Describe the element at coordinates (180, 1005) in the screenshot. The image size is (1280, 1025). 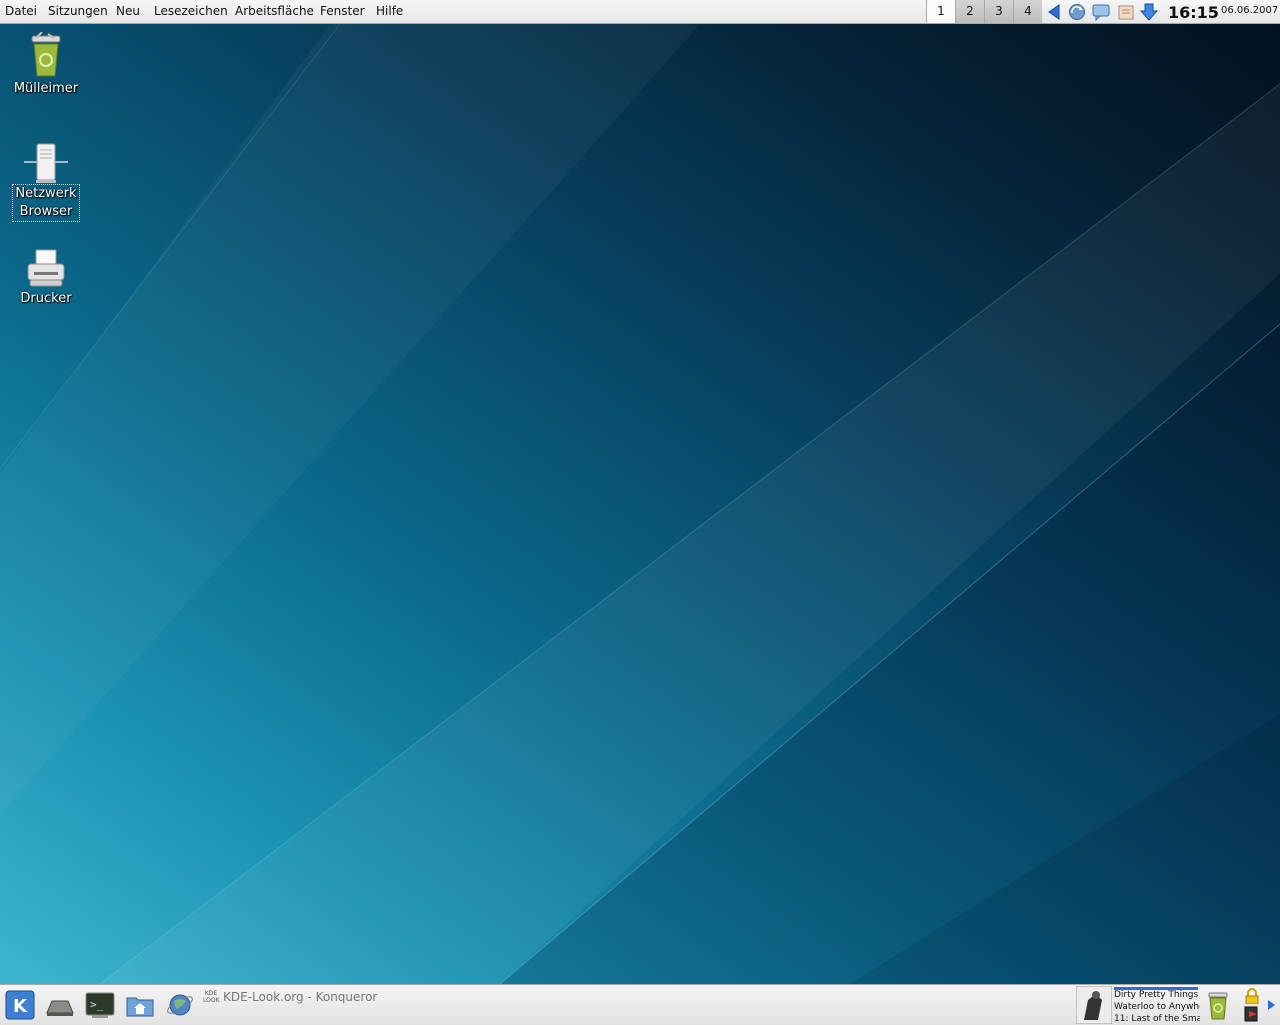
I see `konqueror-browser-icon` at that location.